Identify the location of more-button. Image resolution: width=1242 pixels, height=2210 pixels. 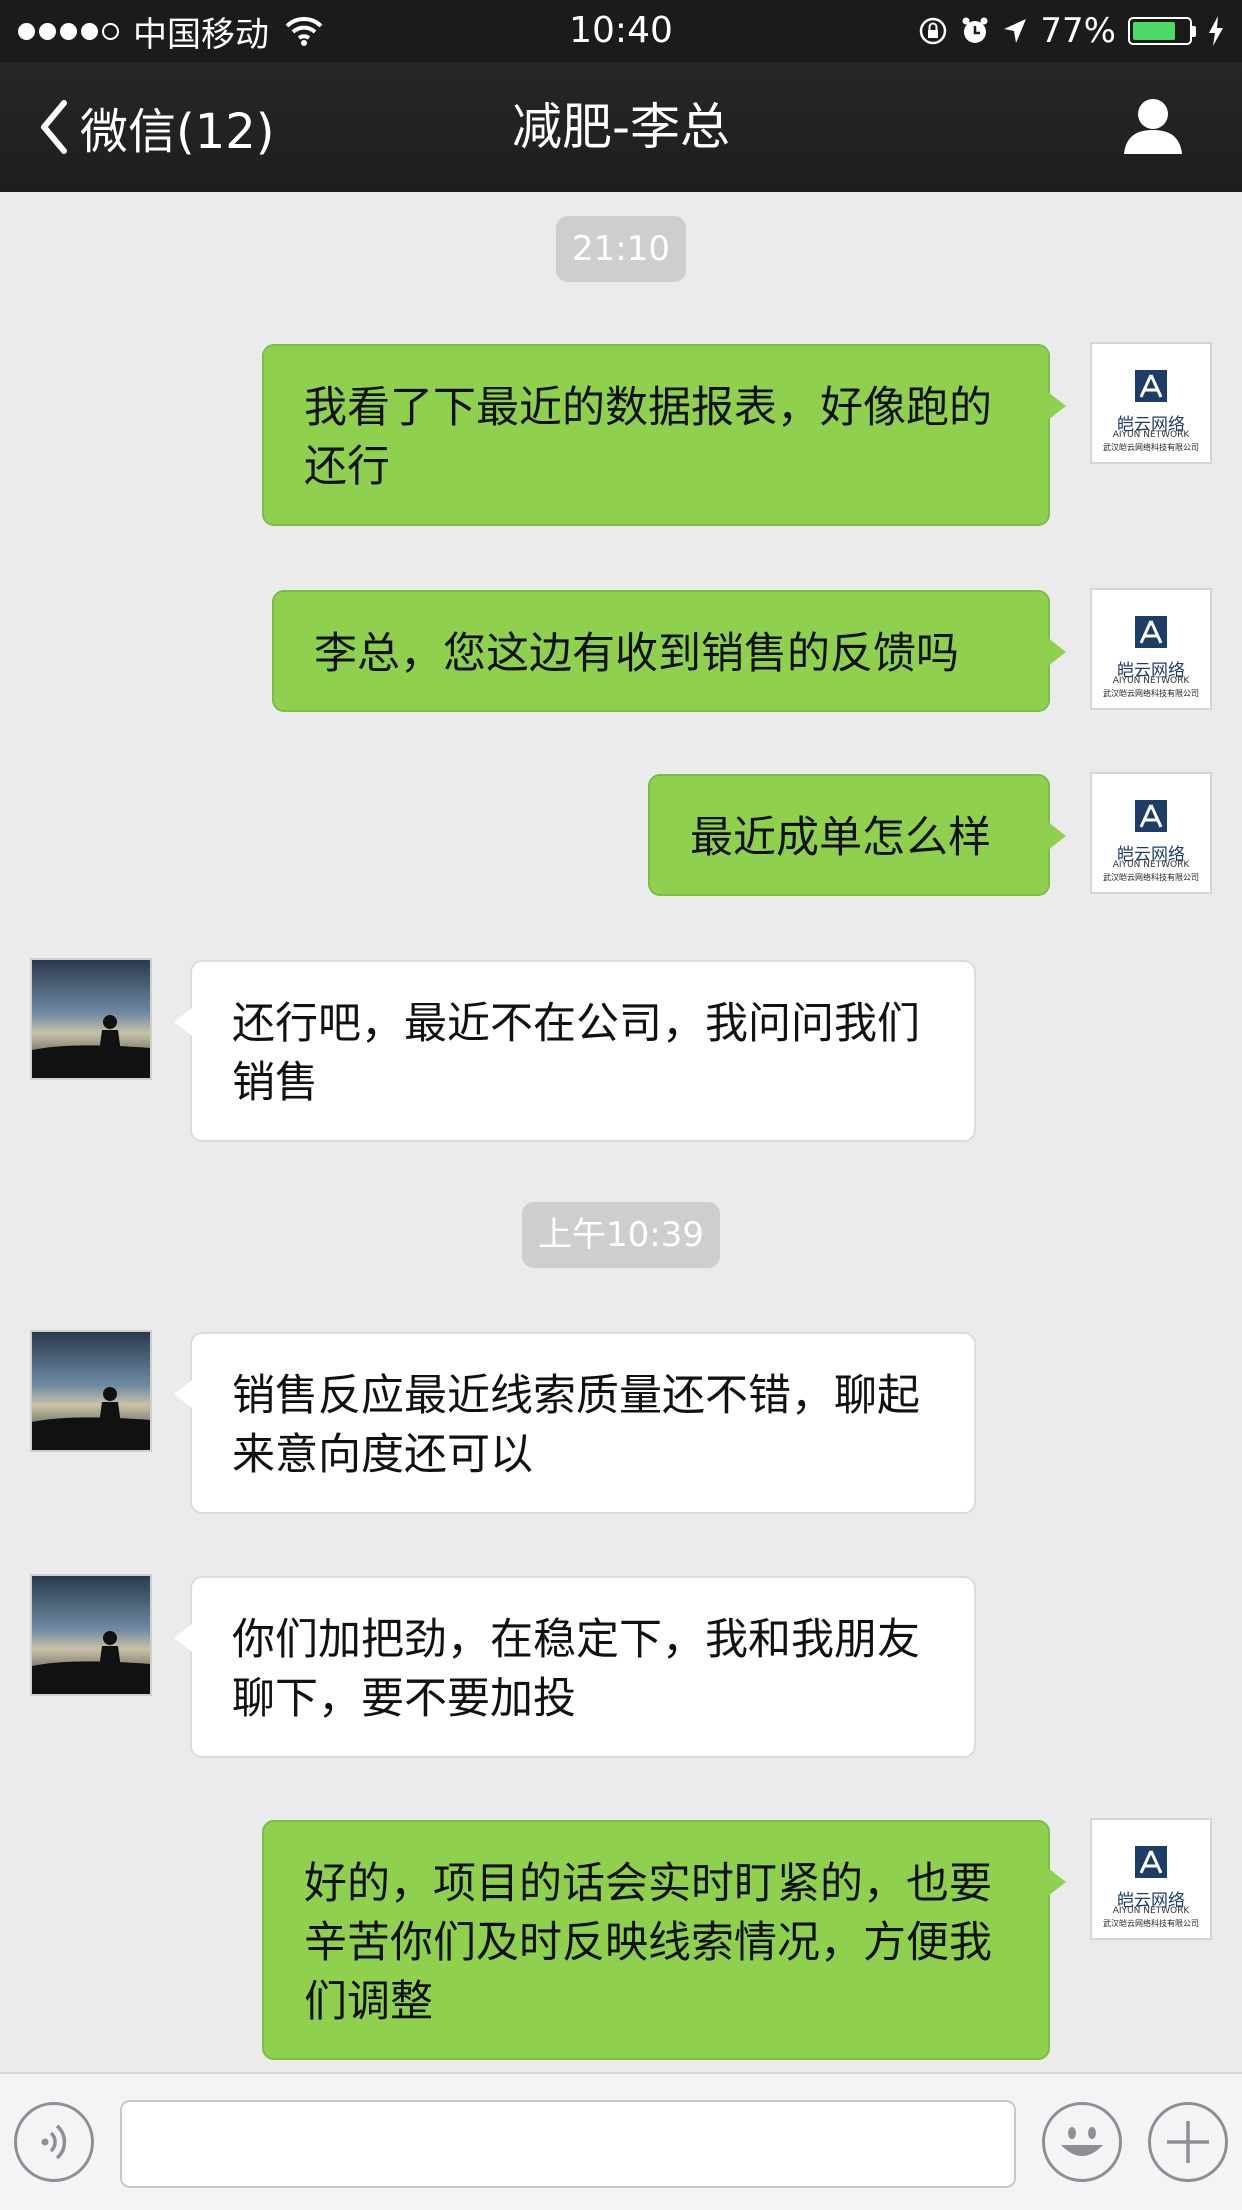
(1188, 2142).